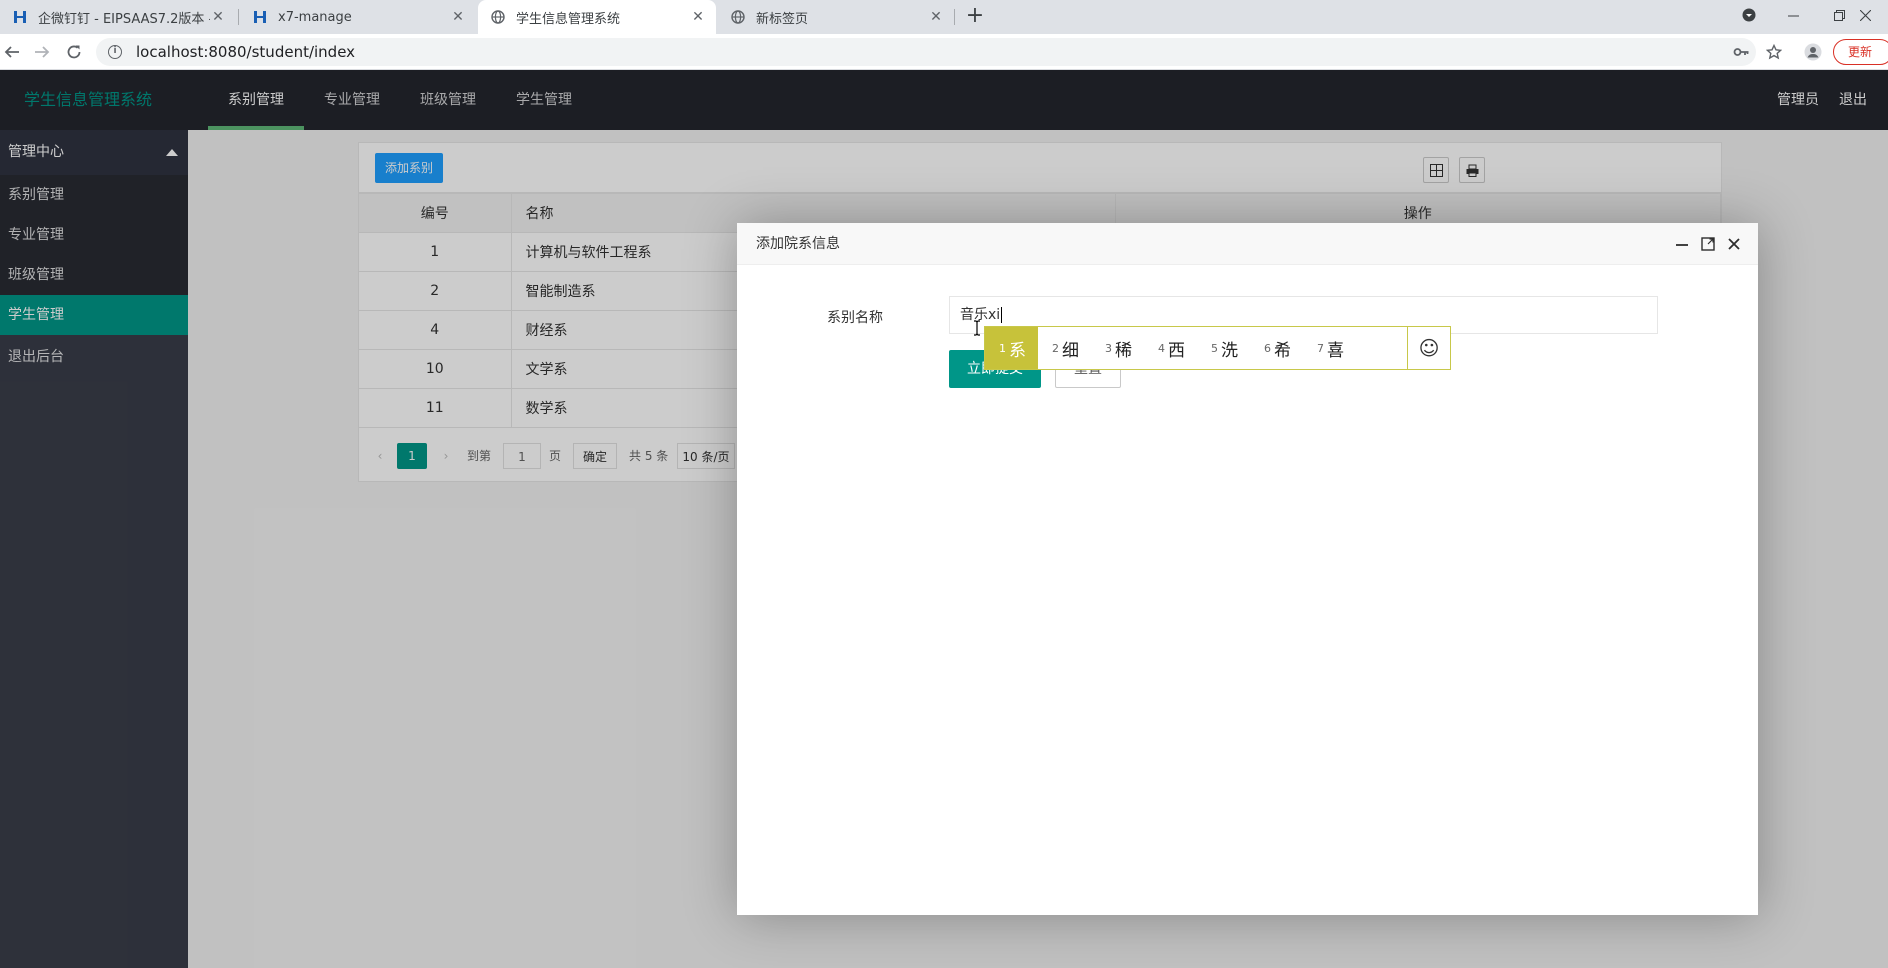 The height and width of the screenshot is (968, 1888). Describe the element at coordinates (855, 318) in the screenshot. I see `department-name-label: 系别名称` at that location.